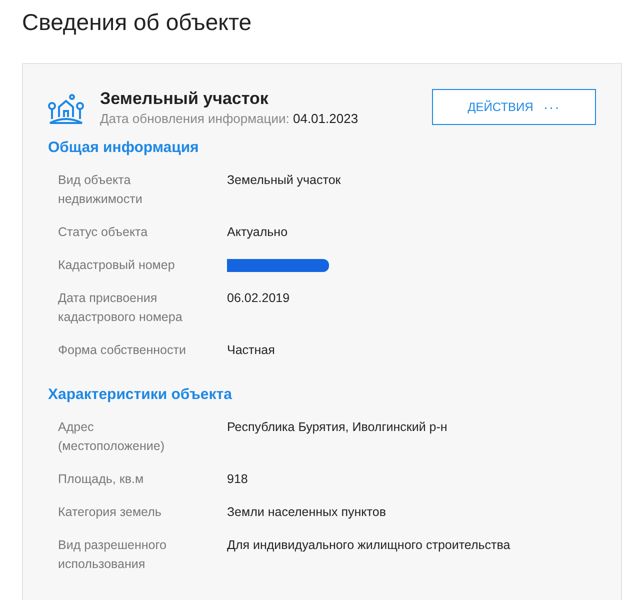 The image size is (640, 600). I want to click on actions-button: ДЕЙСТВИЯ ···, so click(514, 107).